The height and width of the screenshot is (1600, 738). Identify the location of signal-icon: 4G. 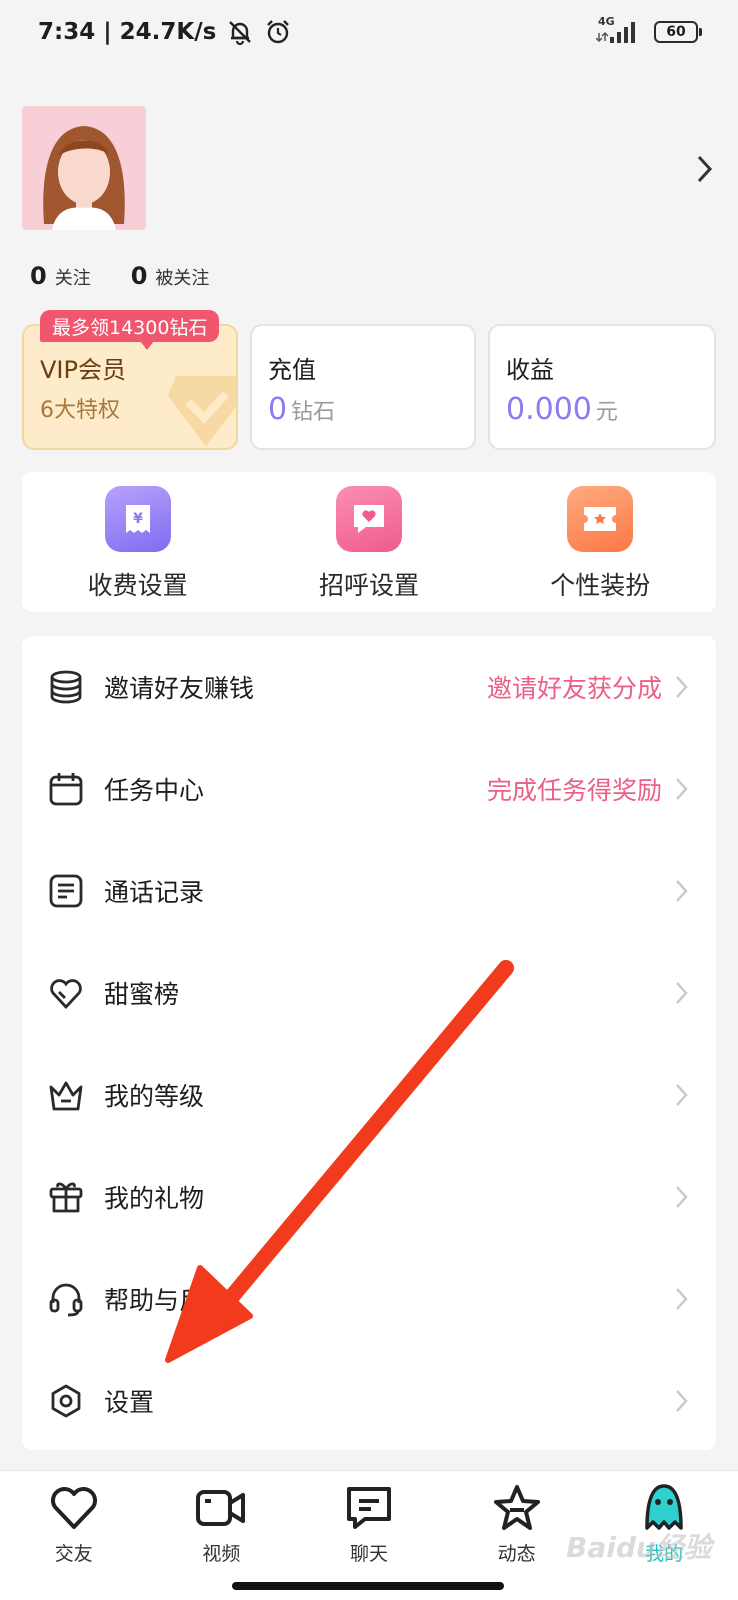
(619, 30).